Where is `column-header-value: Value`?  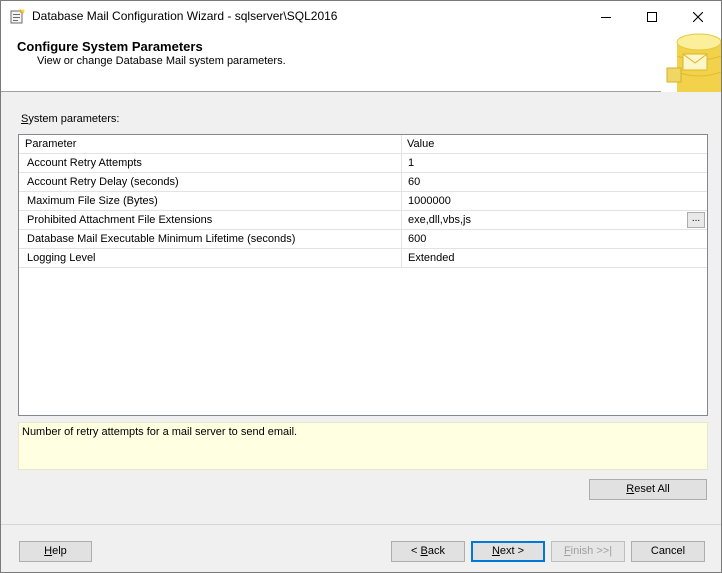
column-header-value: Value is located at coordinates (554, 144).